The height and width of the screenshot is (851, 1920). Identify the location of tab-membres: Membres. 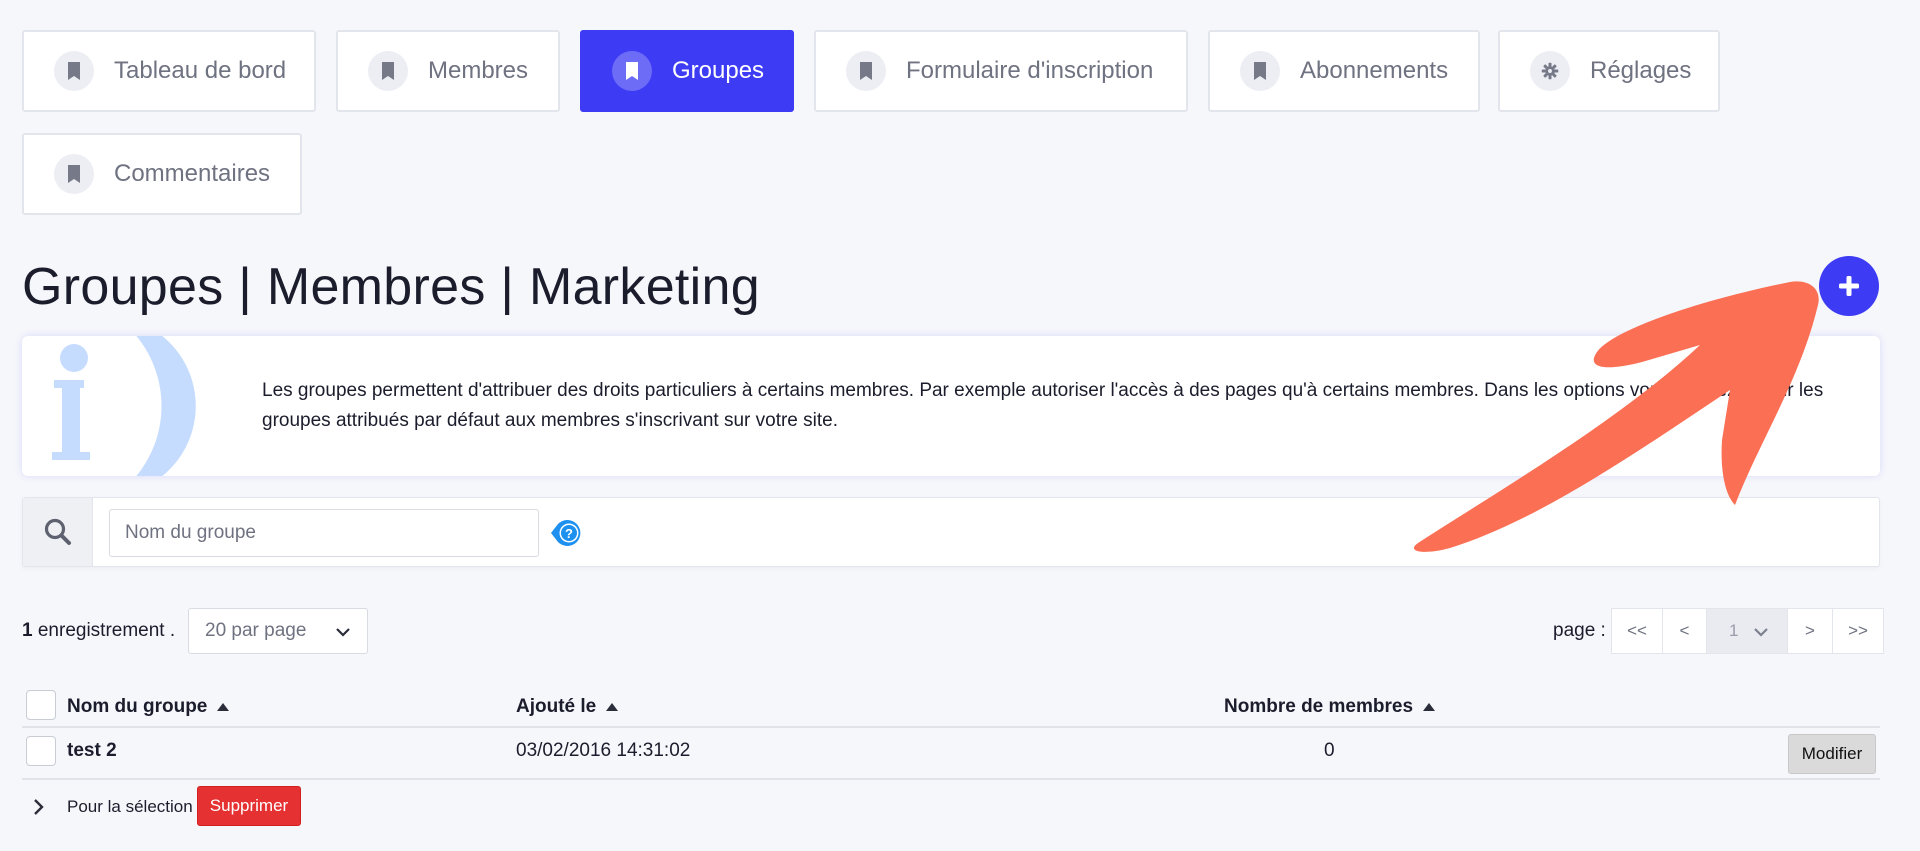
(448, 71).